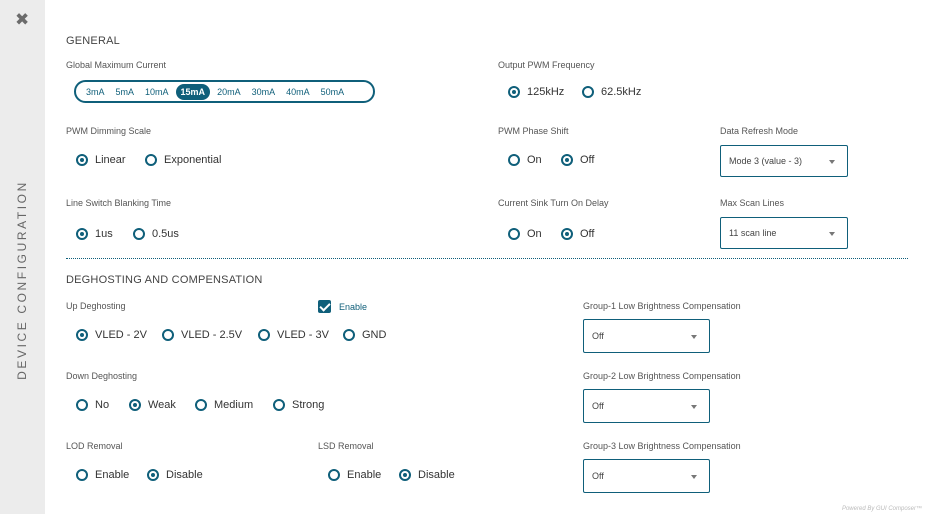 This screenshot has height=514, width=926. I want to click on current-option-5ma: 5mA, so click(125, 92).